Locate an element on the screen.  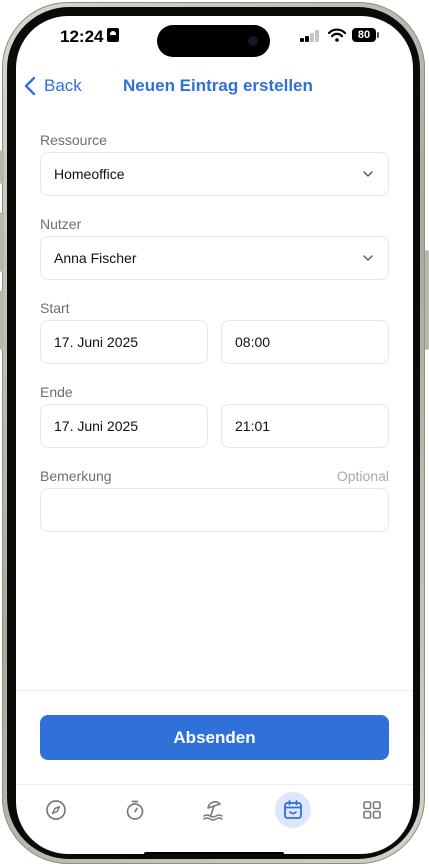
grid-icon is located at coordinates (372, 810).